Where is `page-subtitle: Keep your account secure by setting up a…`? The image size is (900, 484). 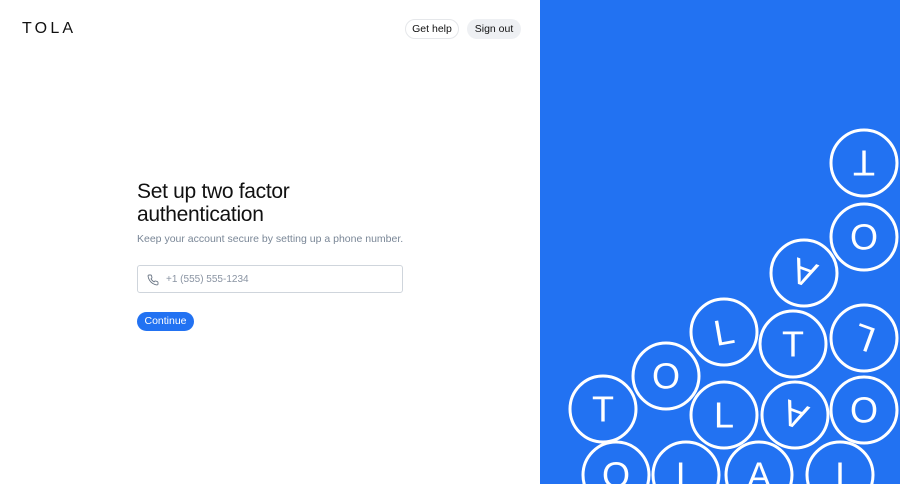
page-subtitle: Keep your account secure by setting up a… is located at coordinates (270, 239).